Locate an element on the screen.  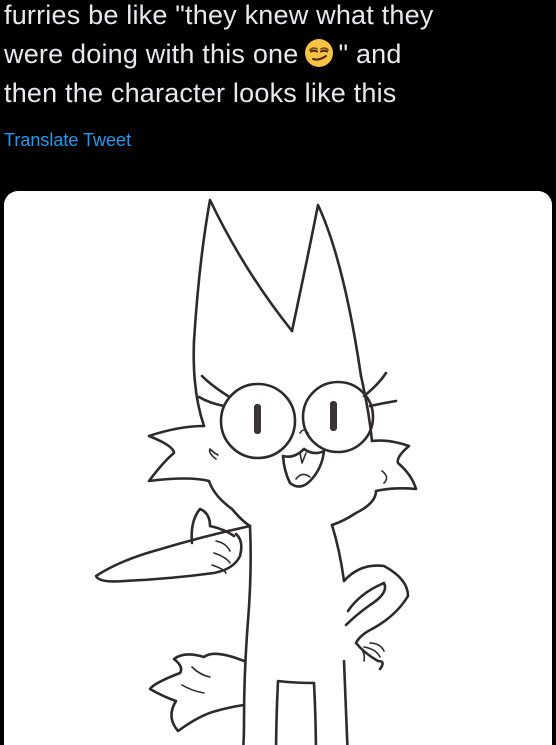
mouth is located at coordinates (303, 467).